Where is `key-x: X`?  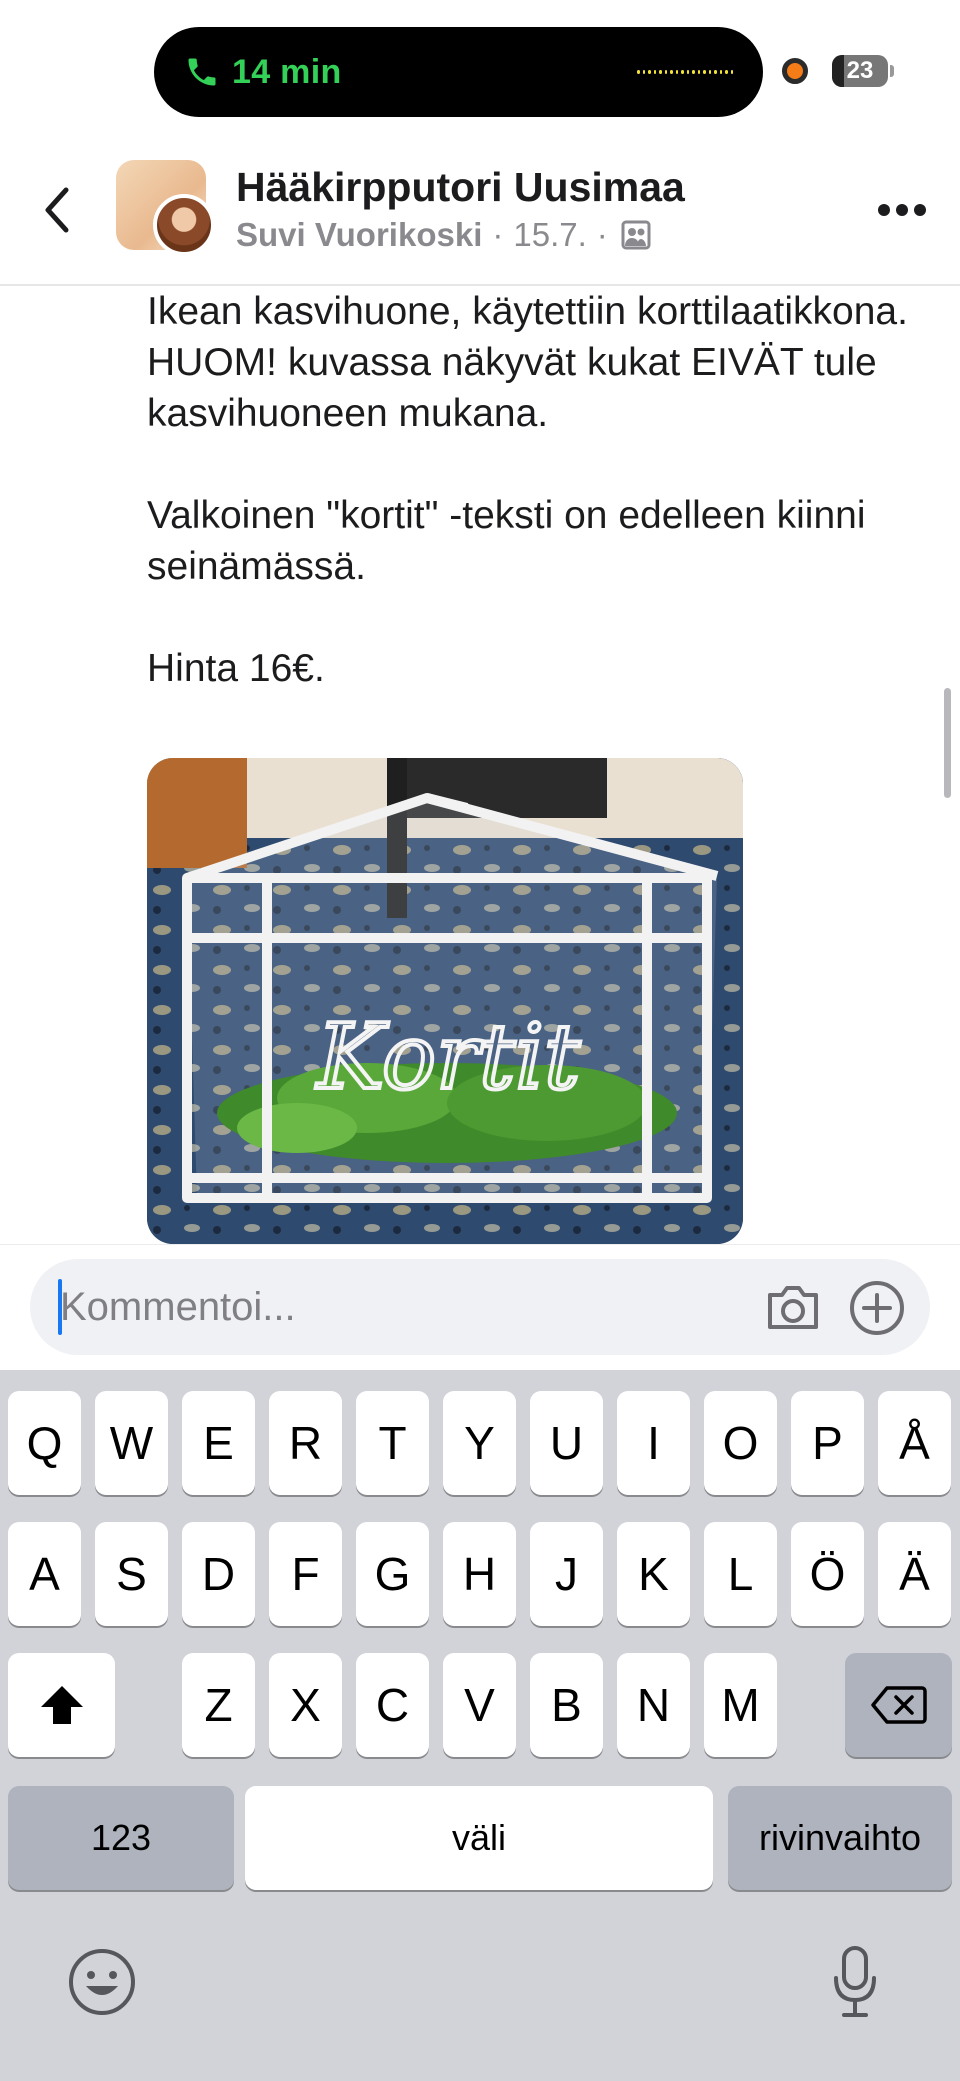 key-x: X is located at coordinates (305, 1705).